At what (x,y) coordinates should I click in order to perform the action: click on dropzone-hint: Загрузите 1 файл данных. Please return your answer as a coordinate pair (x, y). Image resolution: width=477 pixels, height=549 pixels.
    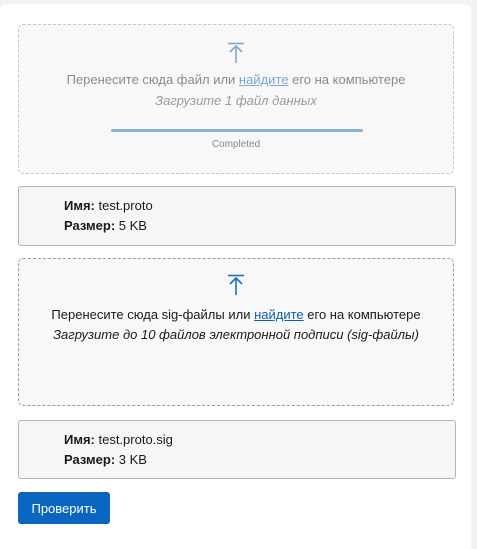
    Looking at the image, I should click on (236, 100).